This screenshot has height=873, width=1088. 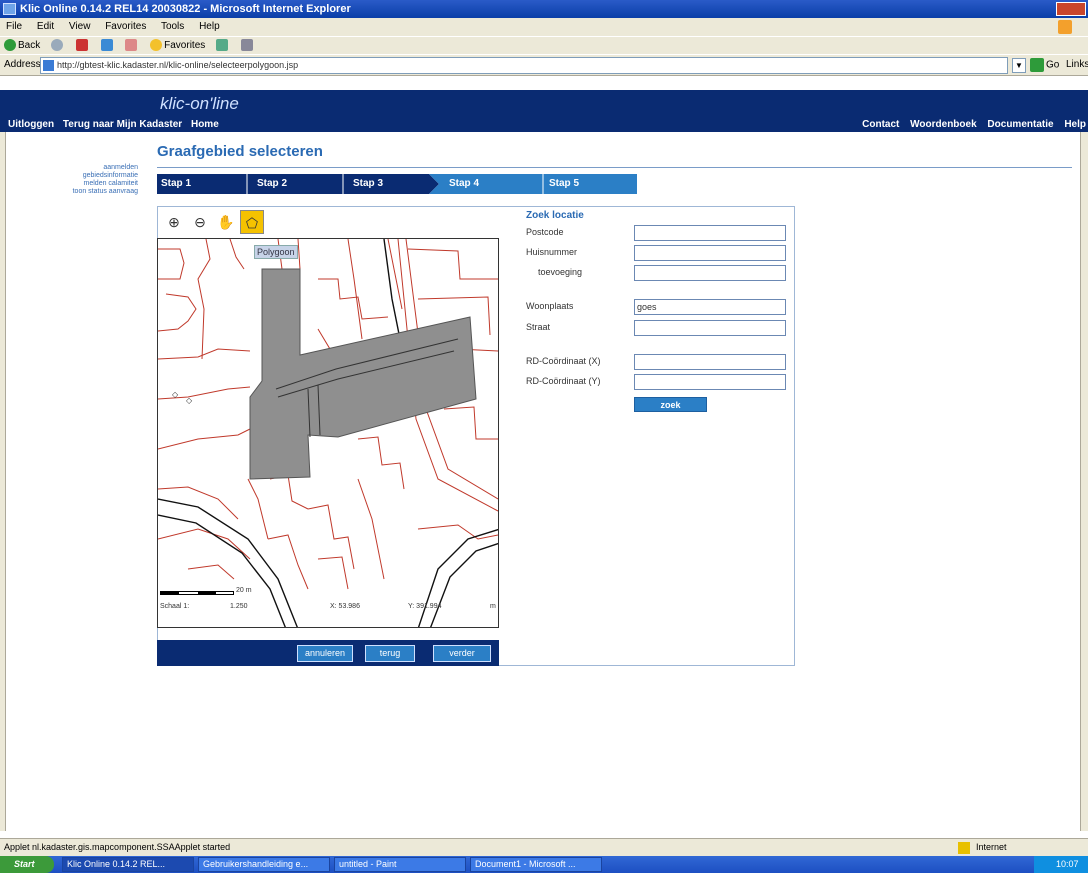 I want to click on scale-bar, so click(x=197, y=593).